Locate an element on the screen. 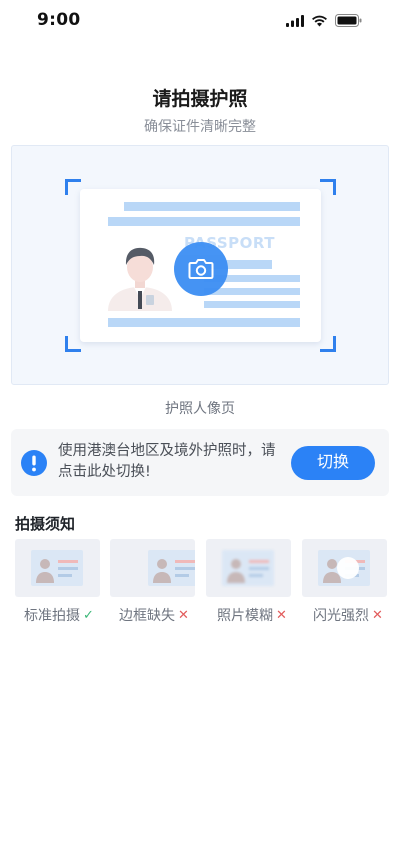 The height and width of the screenshot is (864, 400). camera-button is located at coordinates (201, 269).